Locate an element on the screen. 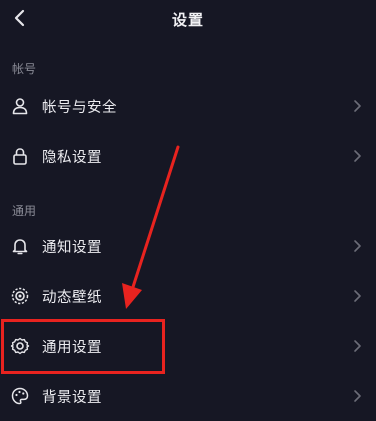  settings-item-notifications: 通知设置 is located at coordinates (188, 246).